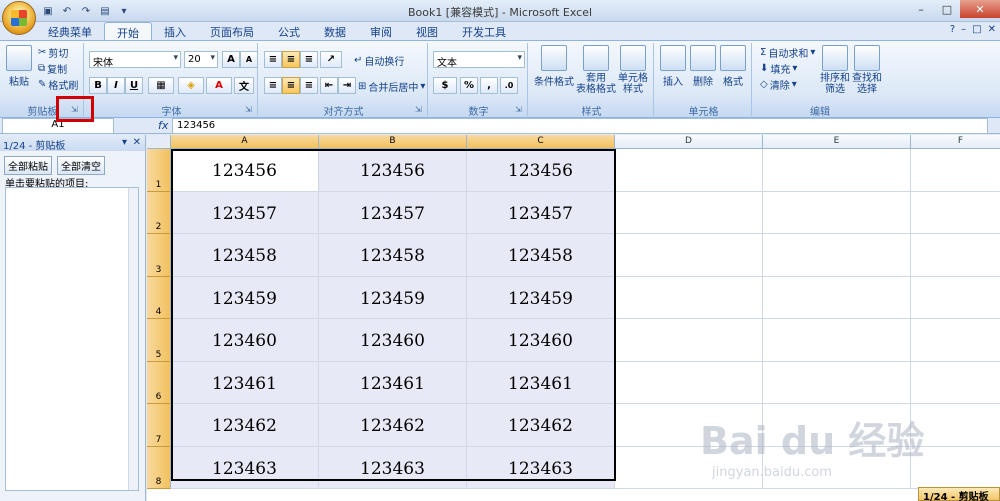  Describe the element at coordinates (391, 86) in the screenshot. I see `merge-center-button: ⊞ 合并后居中 ▾` at that location.